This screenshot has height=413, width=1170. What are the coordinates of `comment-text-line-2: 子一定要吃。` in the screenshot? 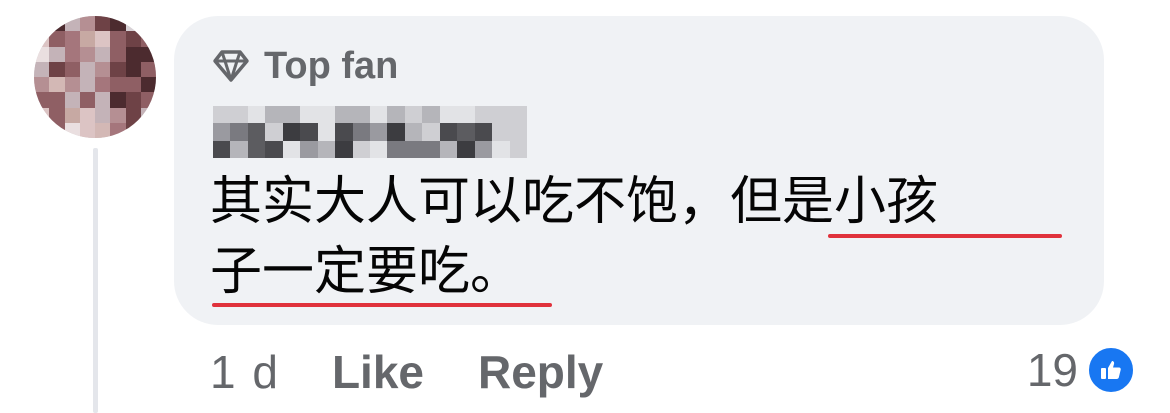 It's located at (366, 272).